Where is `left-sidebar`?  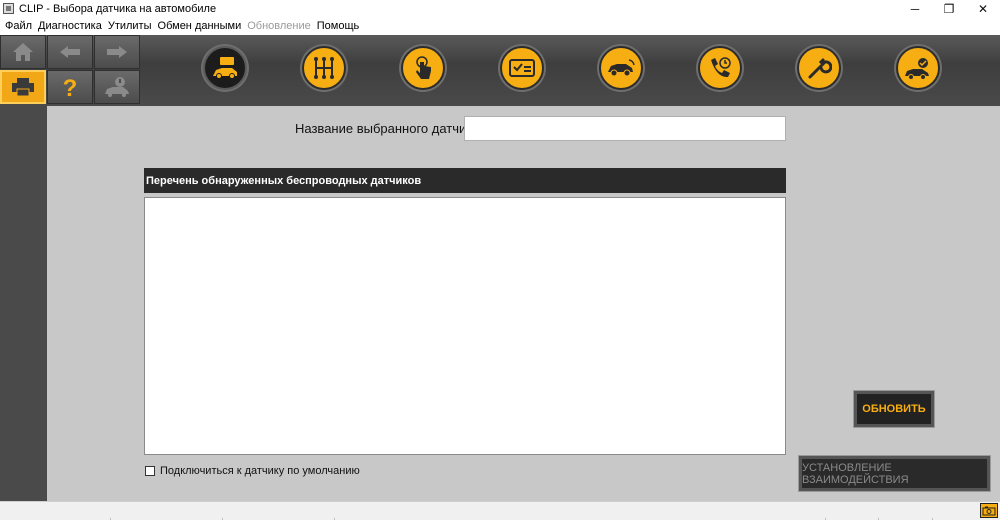
left-sidebar is located at coordinates (23, 303).